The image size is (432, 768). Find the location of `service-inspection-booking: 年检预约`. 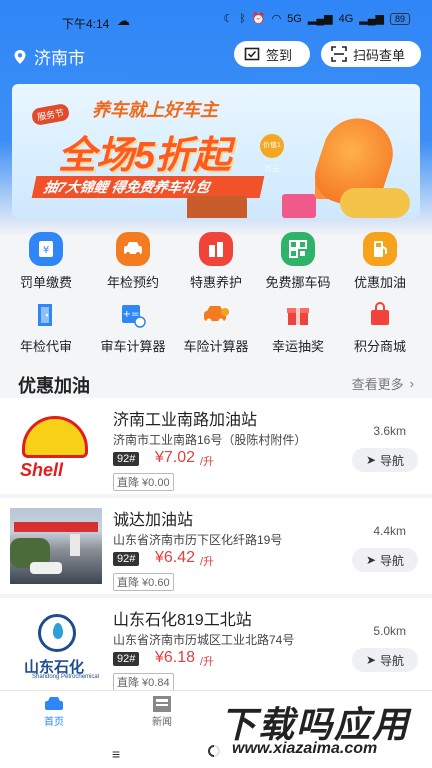

service-inspection-booking: 年检预约 is located at coordinates (133, 261).